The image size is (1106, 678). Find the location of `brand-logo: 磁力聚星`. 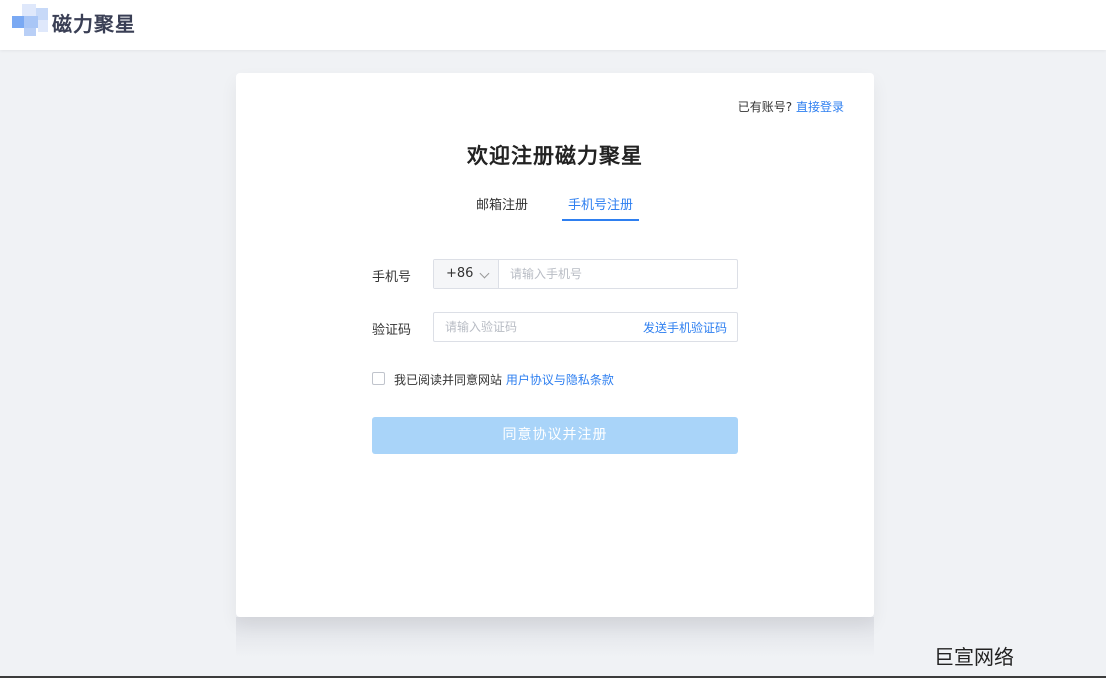

brand-logo: 磁力聚星 is located at coordinates (74, 22).